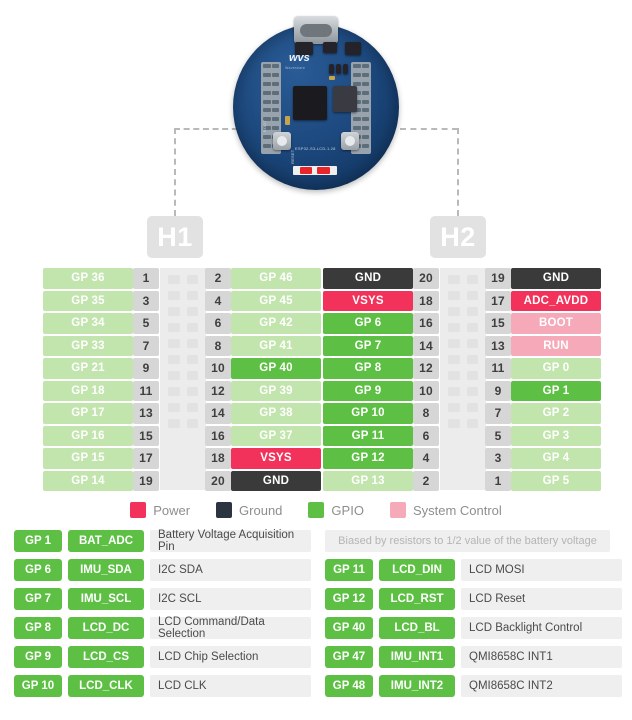 The height and width of the screenshot is (720, 632). I want to click on pin-row: GP 36 1 2 GP 46, so click(182, 278).